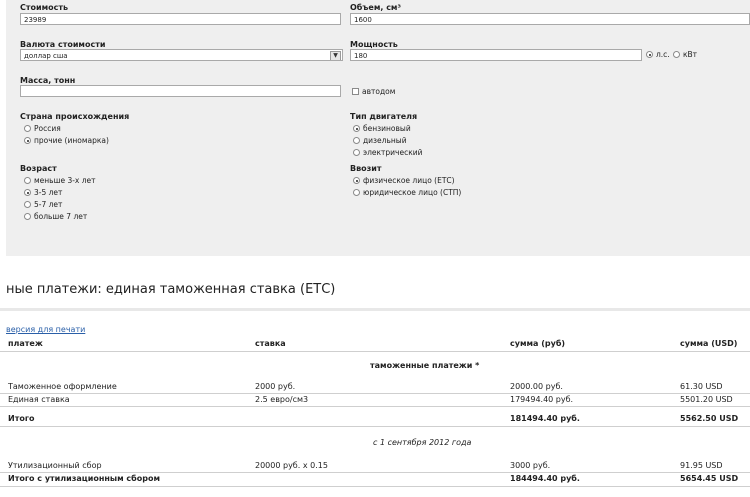  Describe the element at coordinates (25, 343) in the screenshot. I see `col-header-payment: платеж` at that location.